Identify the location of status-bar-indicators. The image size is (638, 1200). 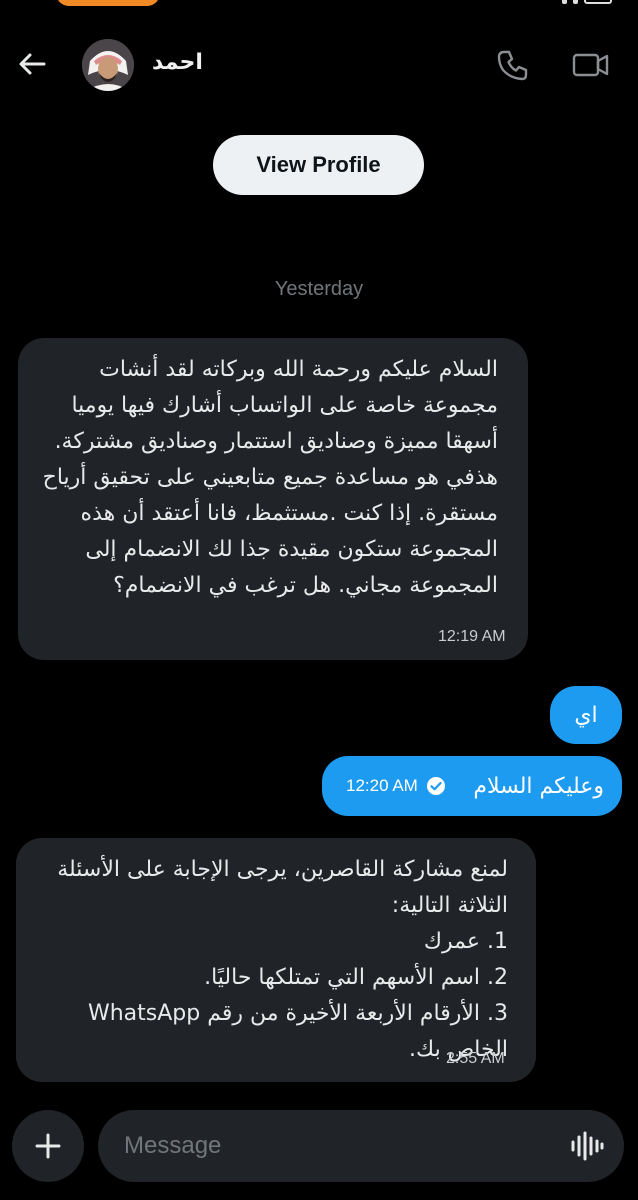
(552, 3).